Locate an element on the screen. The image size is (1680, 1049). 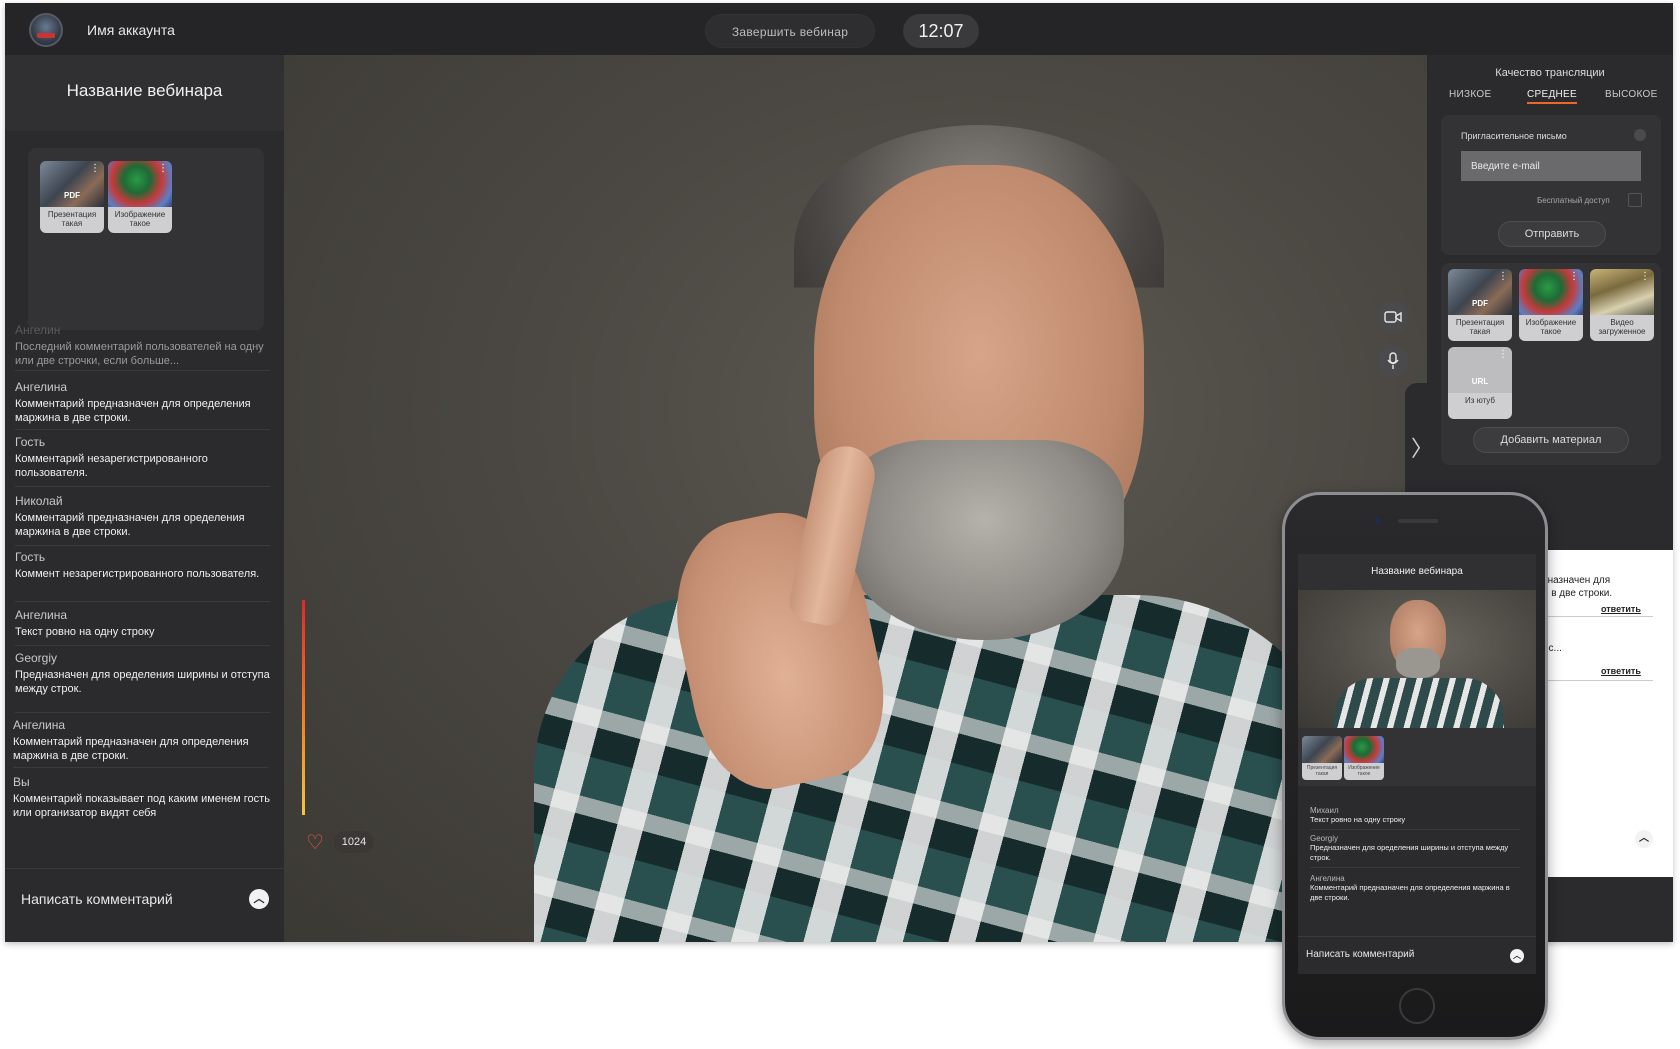
quality-option-low: НИЗКОЕ is located at coordinates (1470, 94).